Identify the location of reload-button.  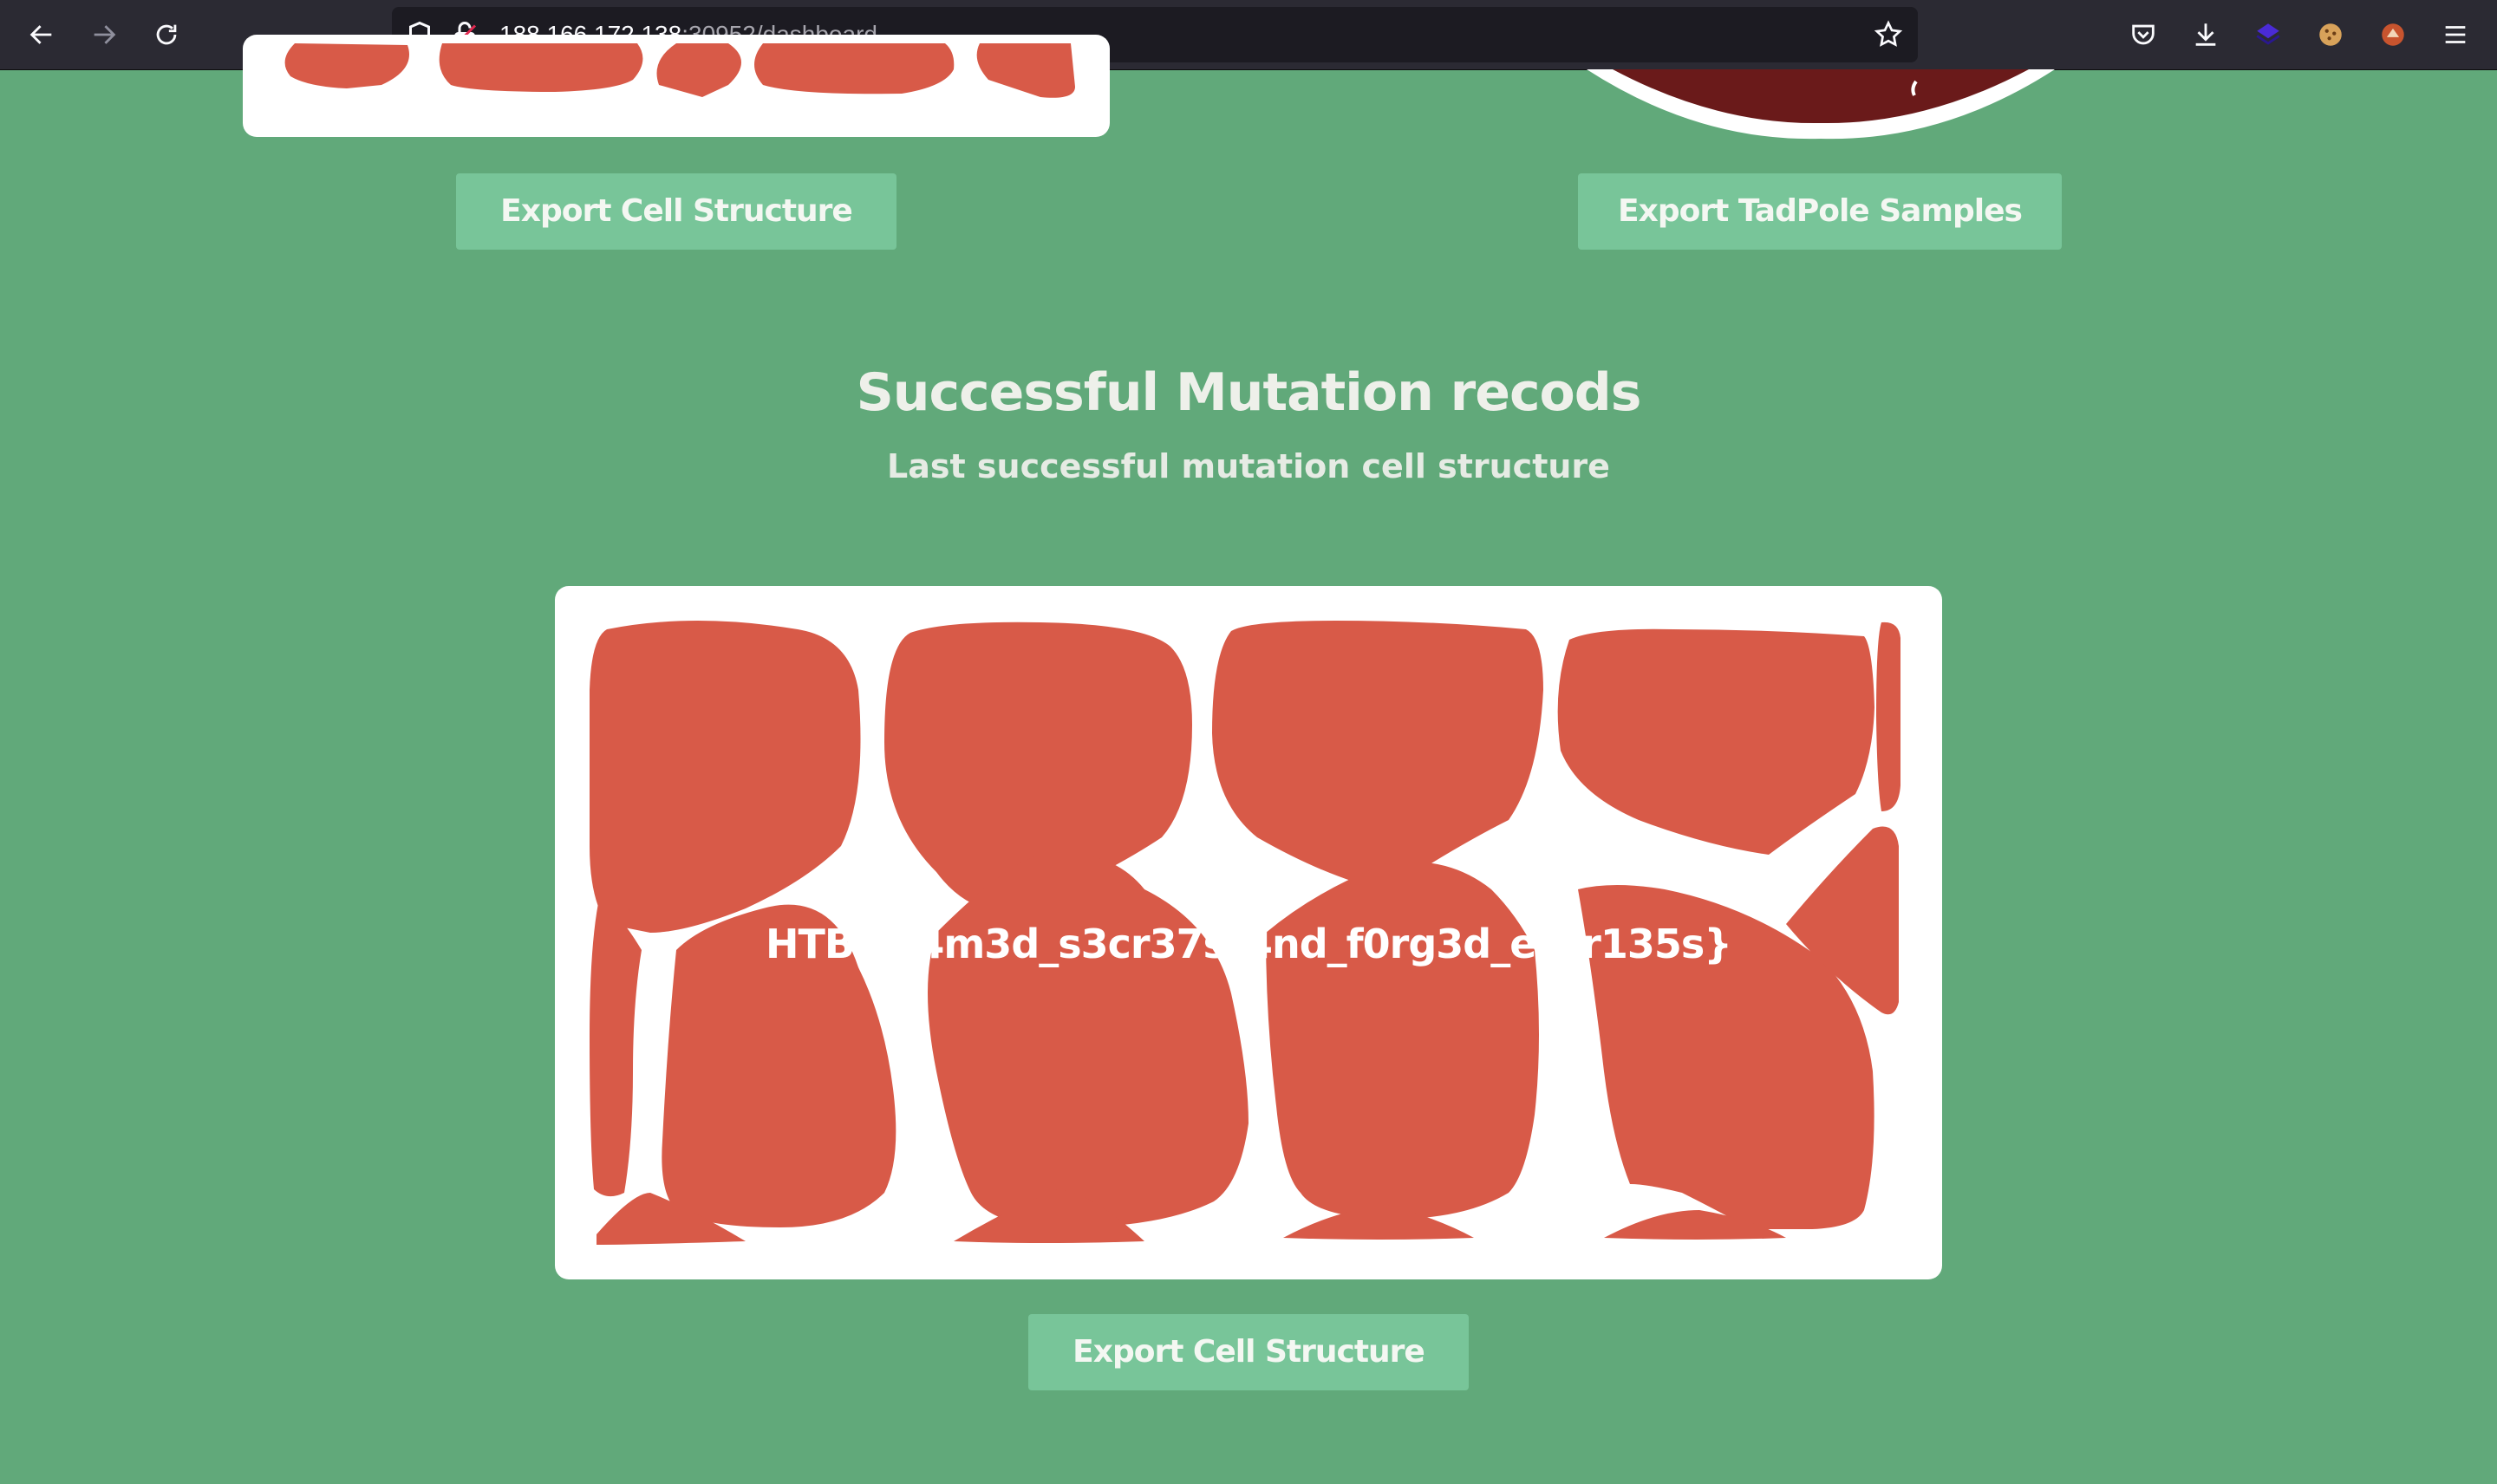
(166, 34).